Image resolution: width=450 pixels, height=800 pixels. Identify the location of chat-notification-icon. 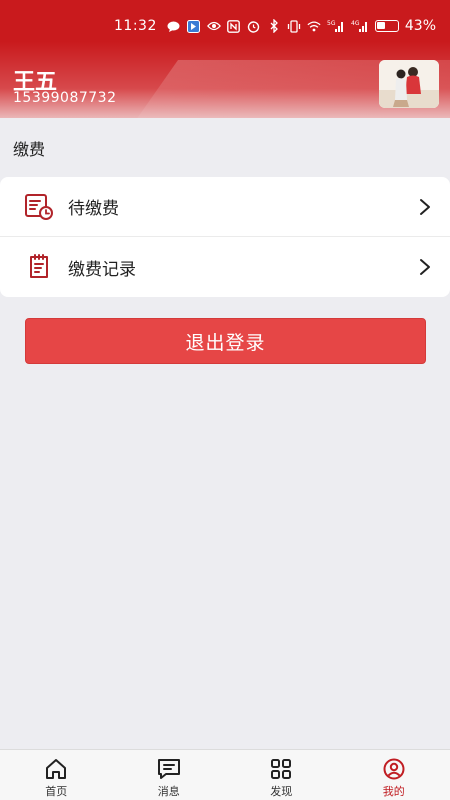
(174, 26).